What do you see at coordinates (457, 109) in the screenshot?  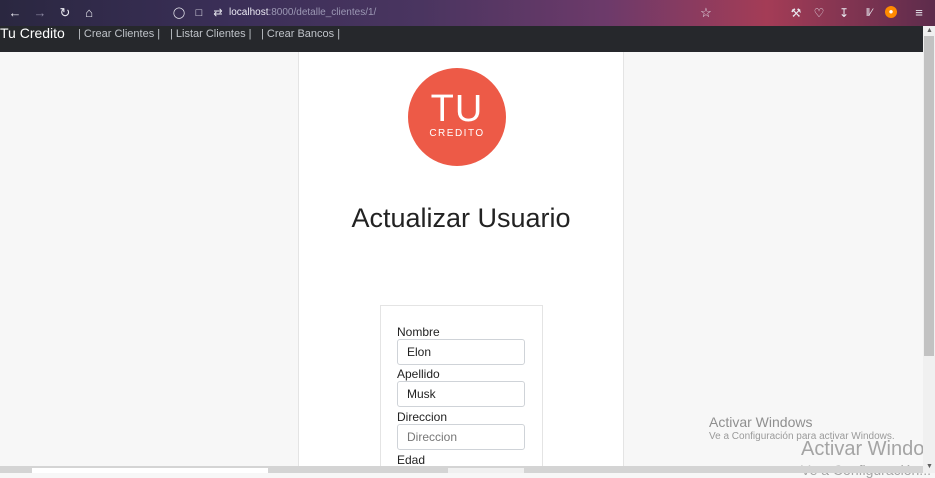 I see `logo-text-tu: TU` at bounding box center [457, 109].